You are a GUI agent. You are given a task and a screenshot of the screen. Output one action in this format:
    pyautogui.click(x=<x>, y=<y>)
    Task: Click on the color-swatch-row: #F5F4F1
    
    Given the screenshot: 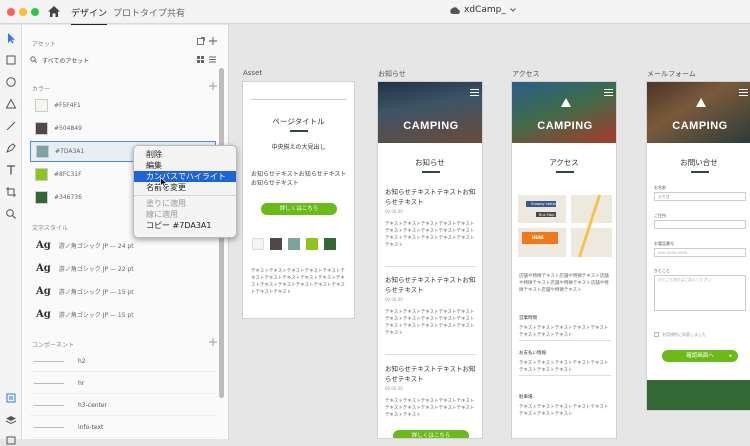 What is the action you would take?
    pyautogui.click(x=123, y=105)
    